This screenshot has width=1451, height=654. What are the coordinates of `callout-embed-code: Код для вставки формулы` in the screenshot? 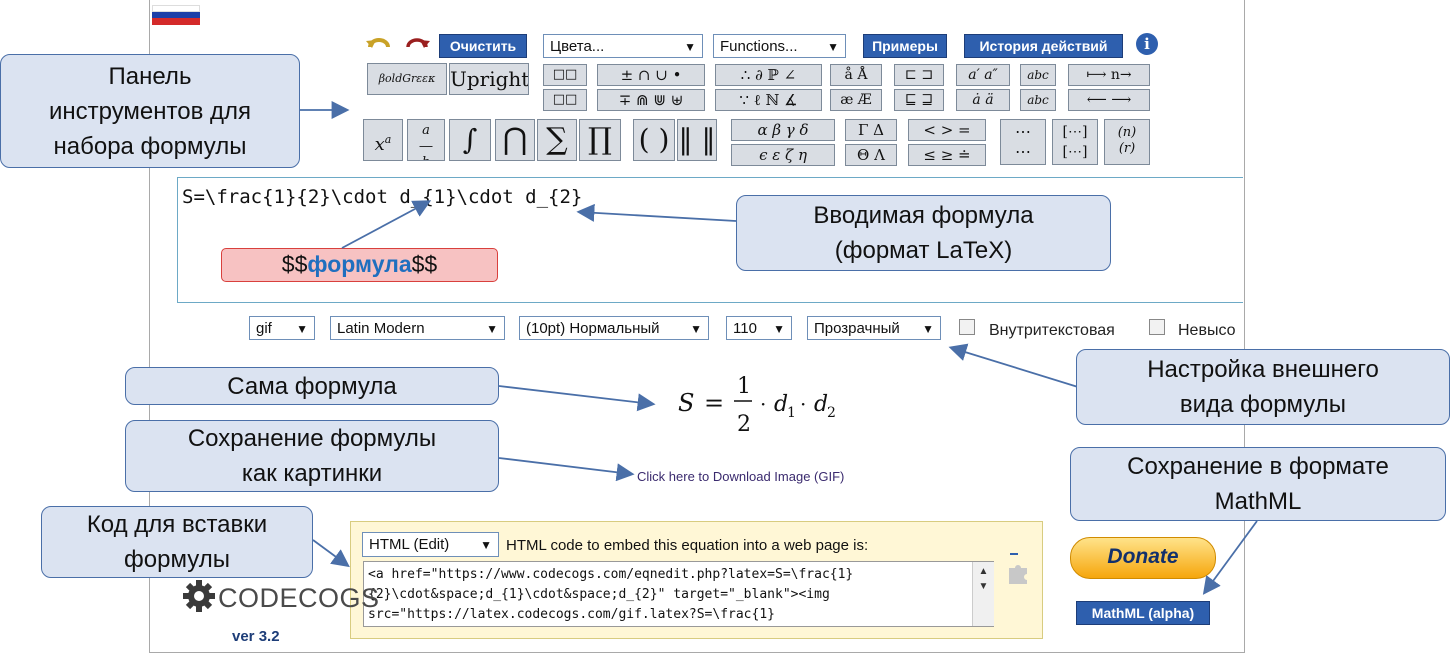 It's located at (177, 542).